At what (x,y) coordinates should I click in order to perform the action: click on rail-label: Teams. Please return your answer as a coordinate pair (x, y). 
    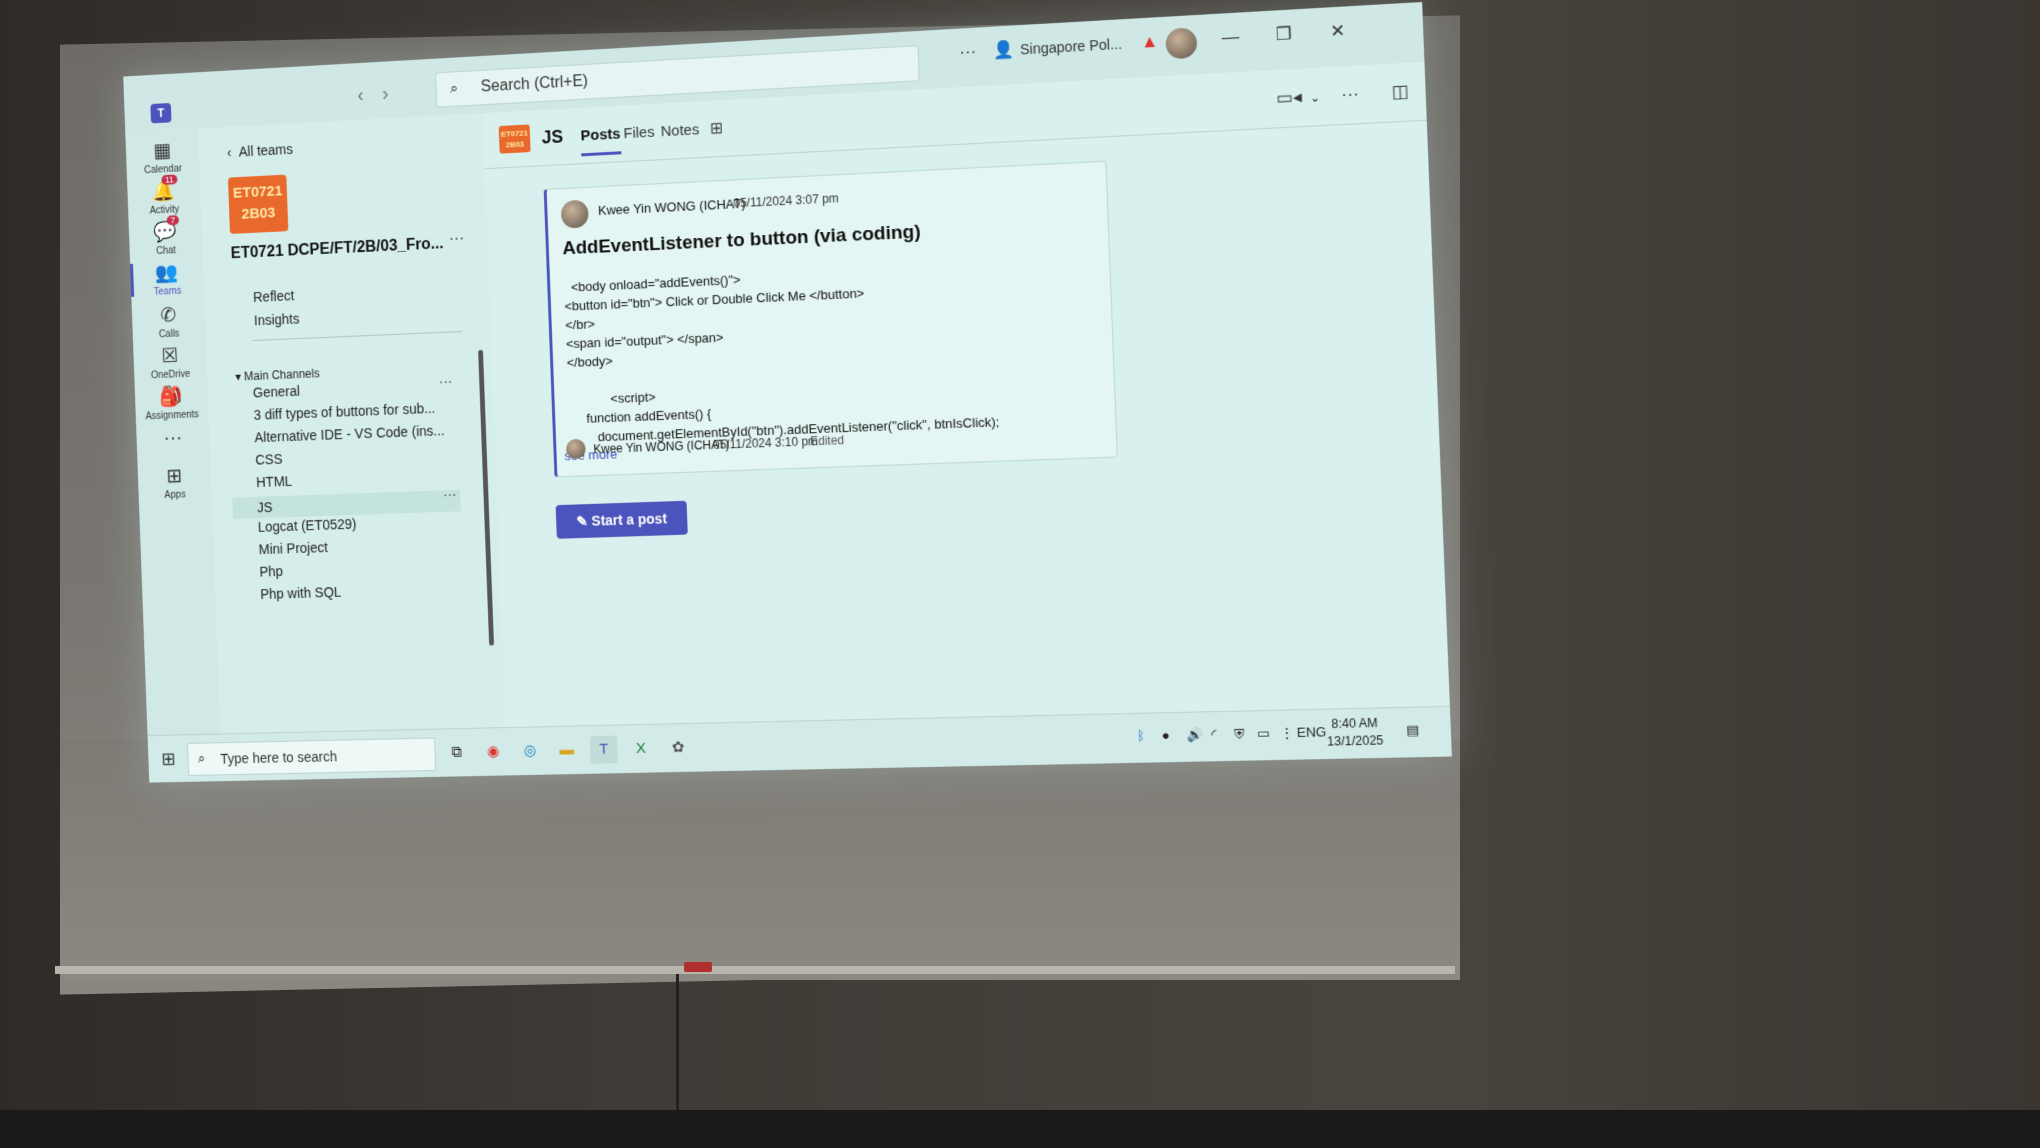
    Looking at the image, I should click on (168, 291).